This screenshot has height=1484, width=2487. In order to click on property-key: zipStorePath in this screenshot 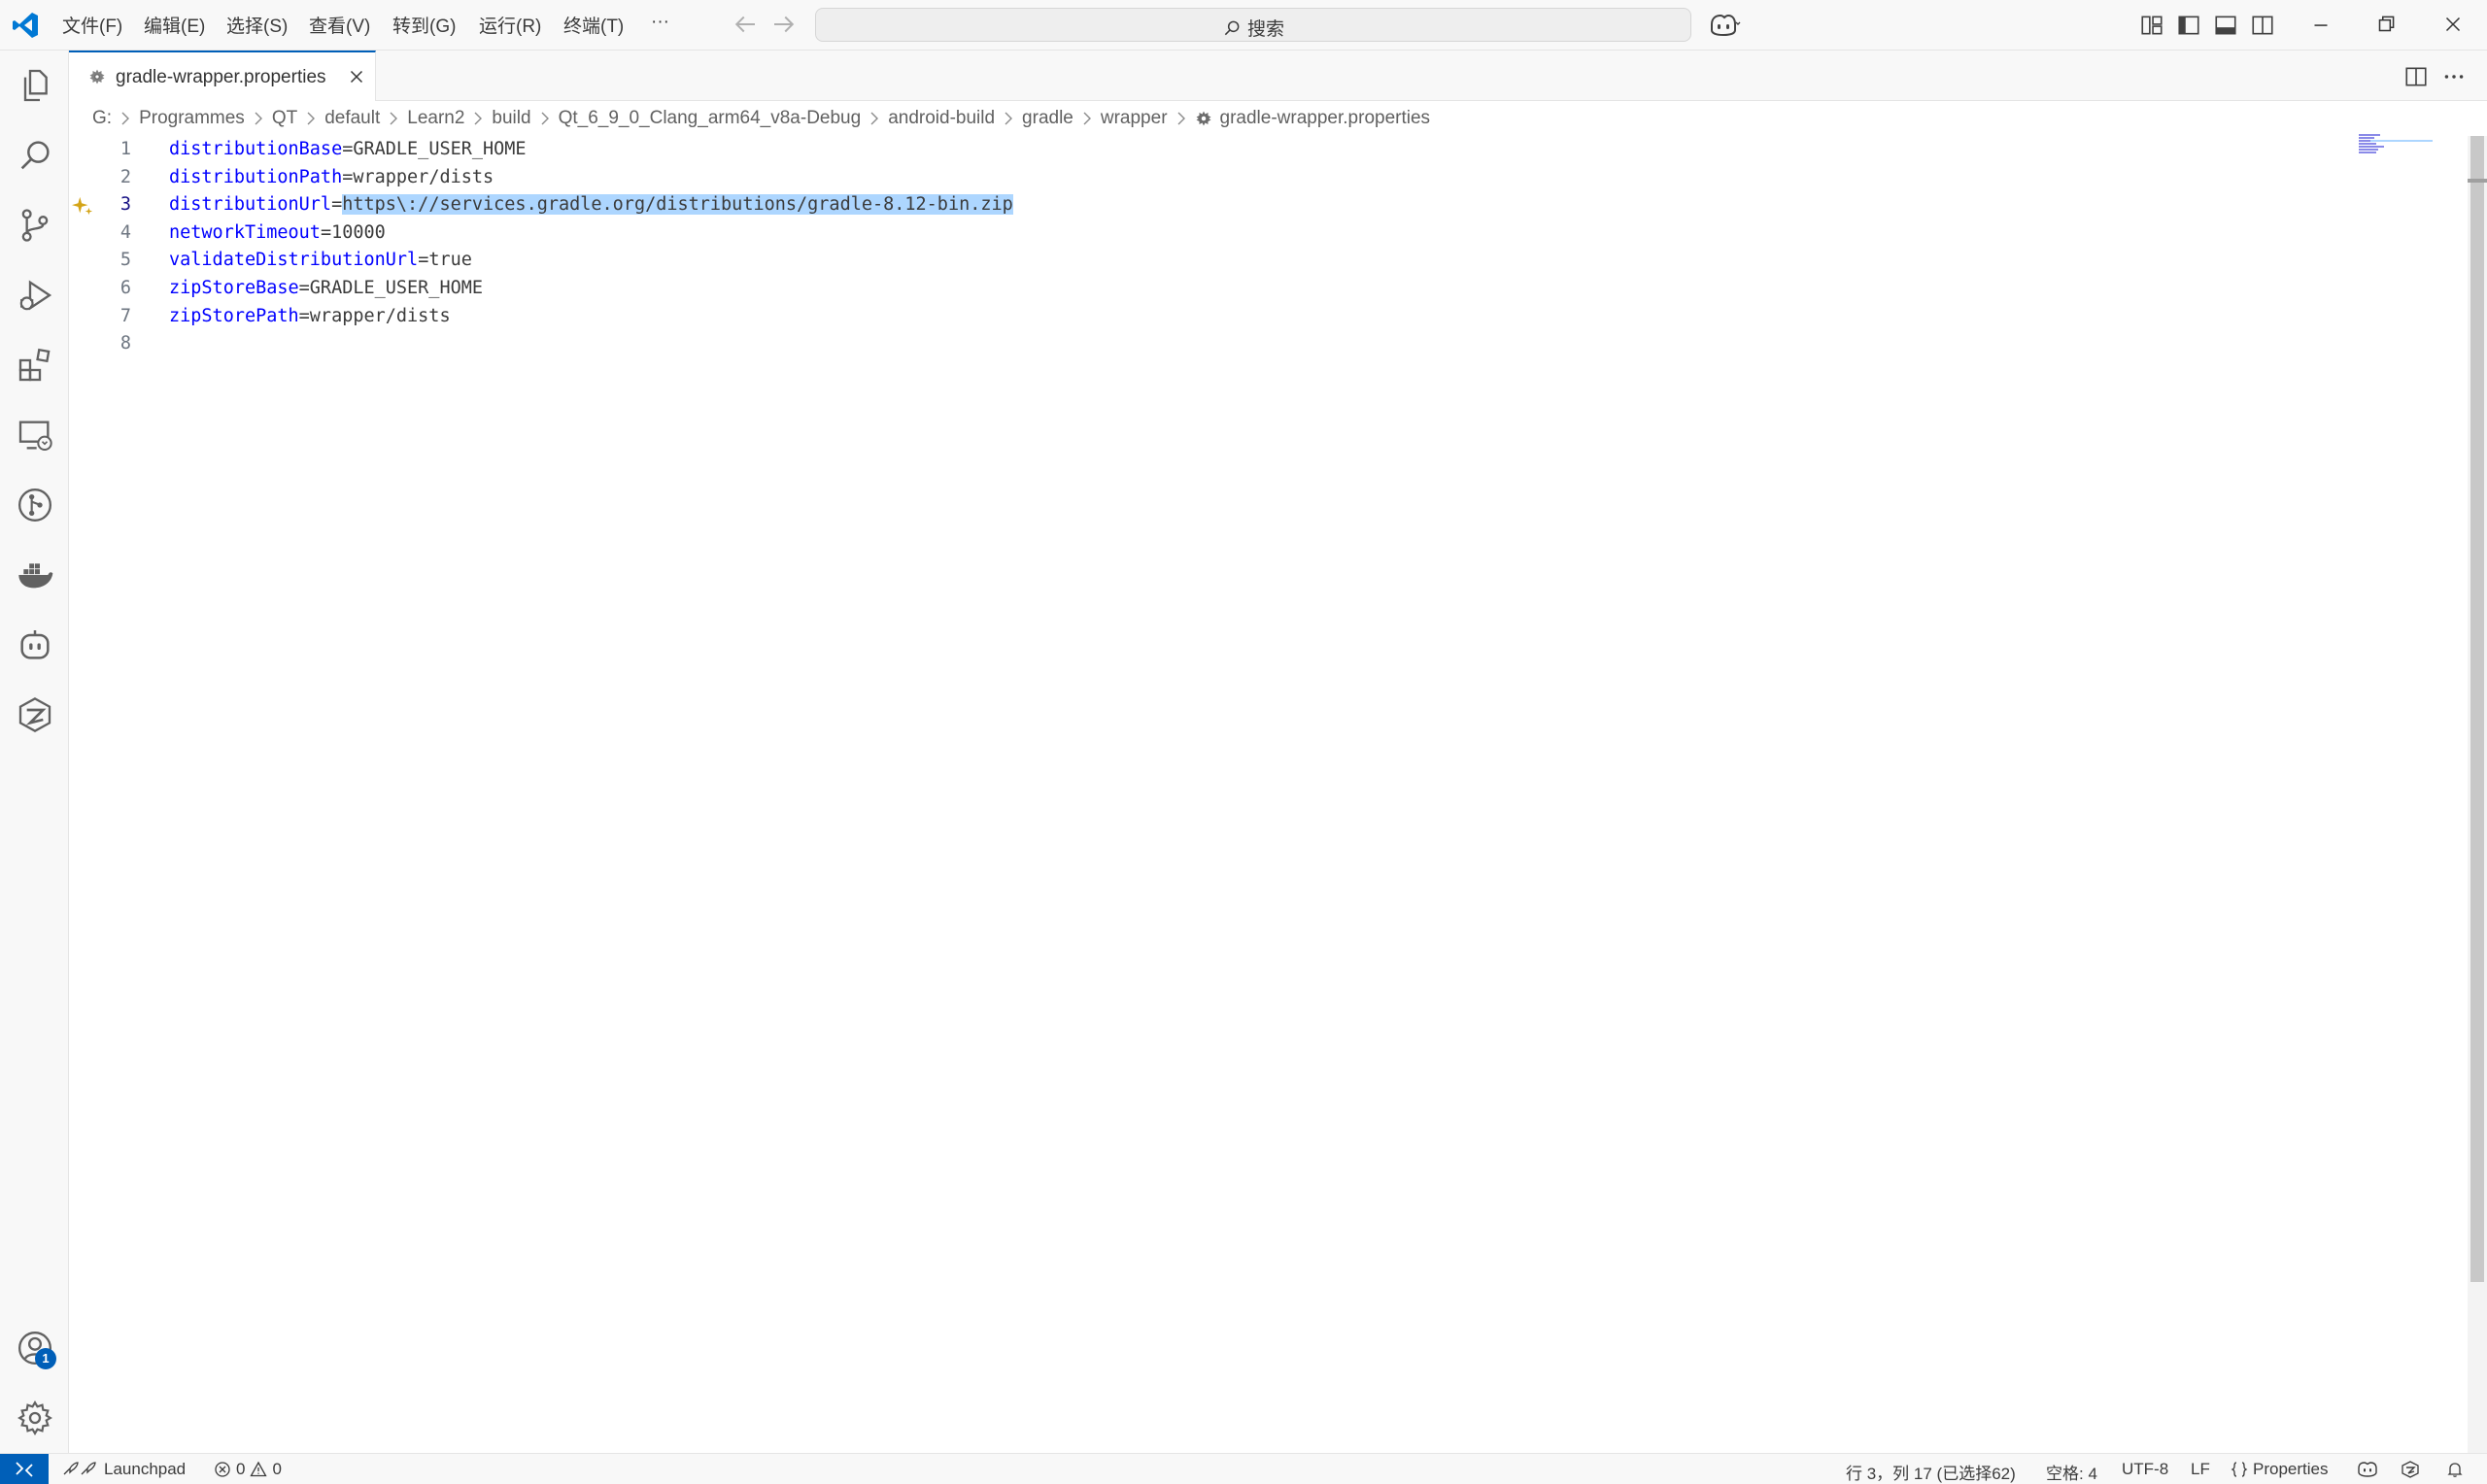, I will do `click(234, 315)`.